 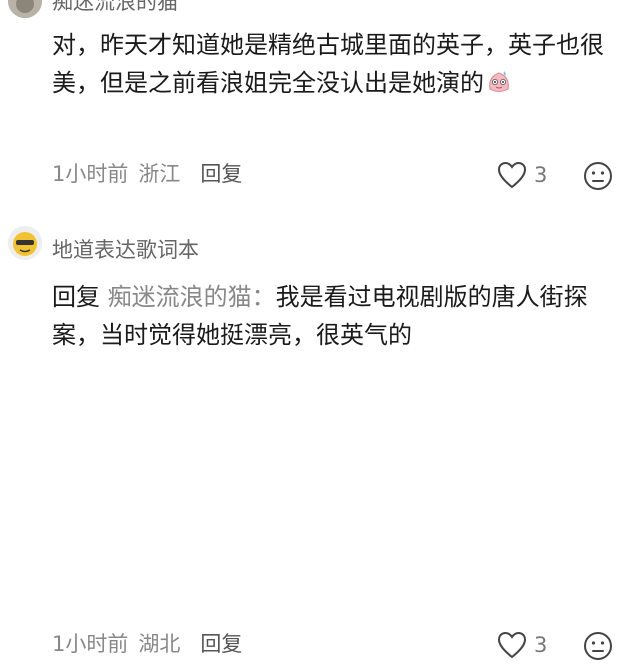 What do you see at coordinates (76, 297) in the screenshot?
I see `reply-prefix: 回复` at bounding box center [76, 297].